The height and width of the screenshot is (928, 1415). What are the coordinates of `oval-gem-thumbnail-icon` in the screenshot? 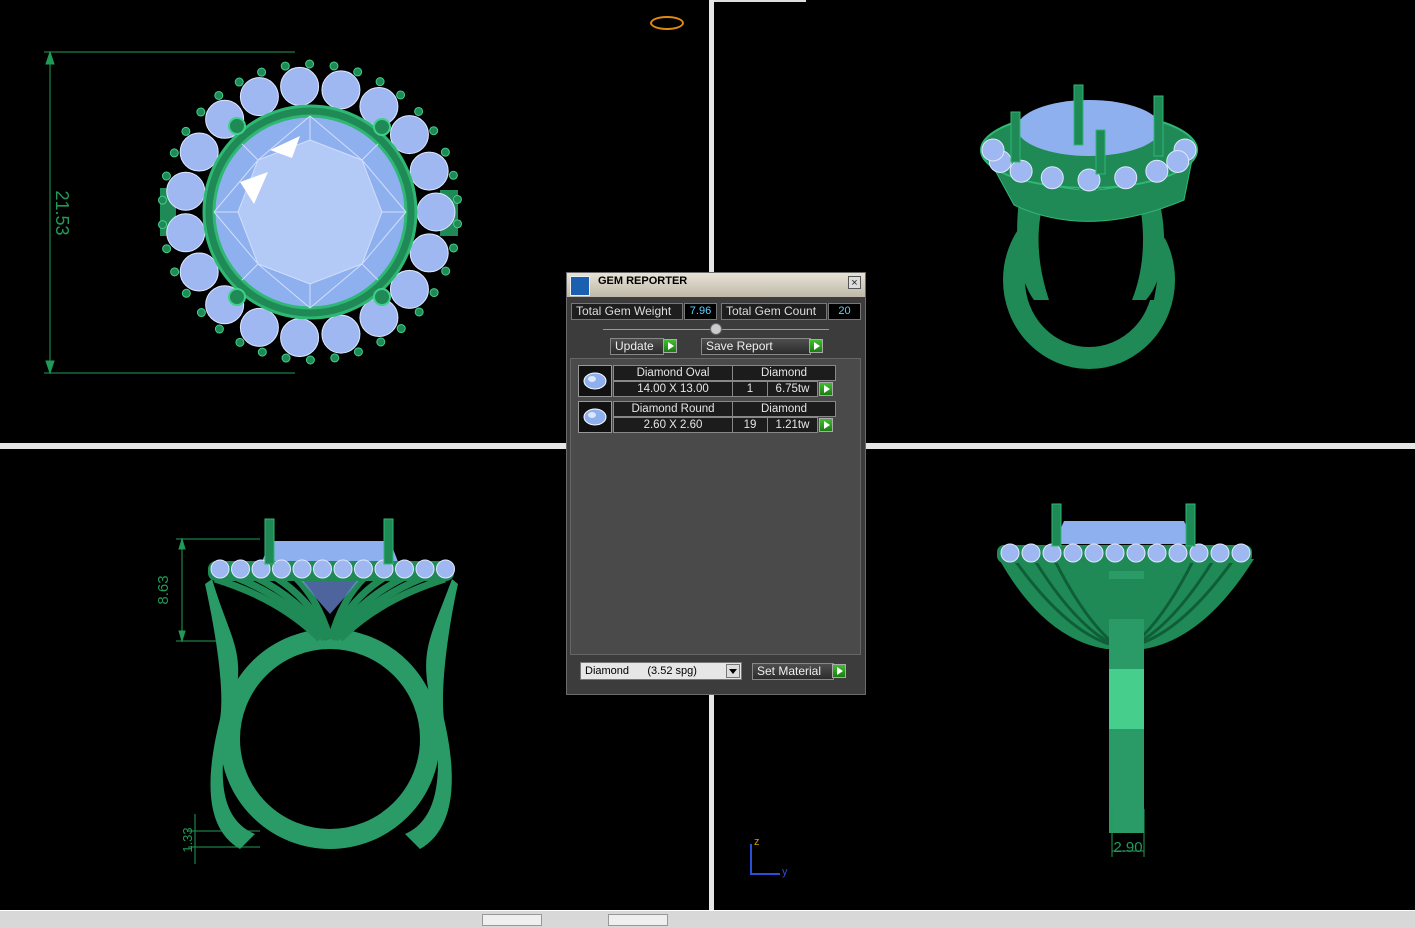 It's located at (595, 381).